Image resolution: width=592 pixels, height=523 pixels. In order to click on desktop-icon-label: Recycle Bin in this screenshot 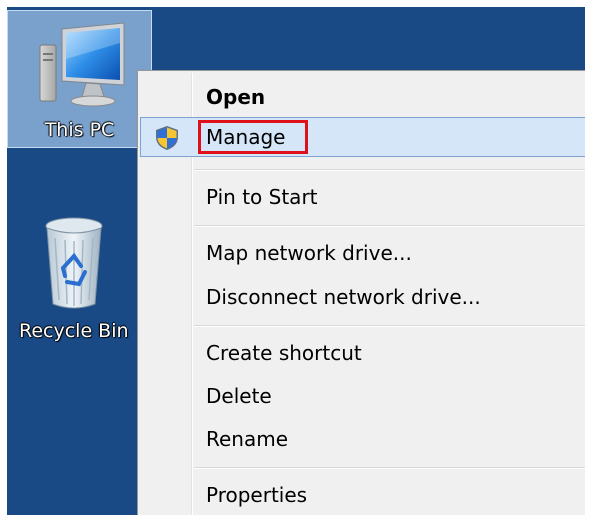, I will do `click(74, 331)`.